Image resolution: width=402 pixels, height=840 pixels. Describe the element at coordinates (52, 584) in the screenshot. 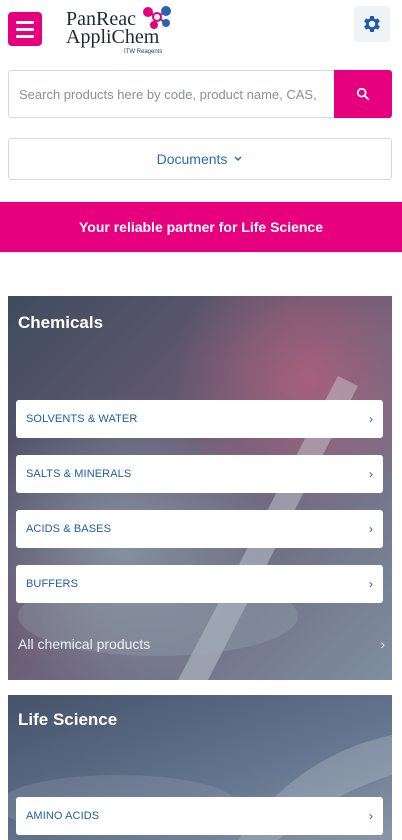

I see `category-item-label: BUFFERS` at that location.